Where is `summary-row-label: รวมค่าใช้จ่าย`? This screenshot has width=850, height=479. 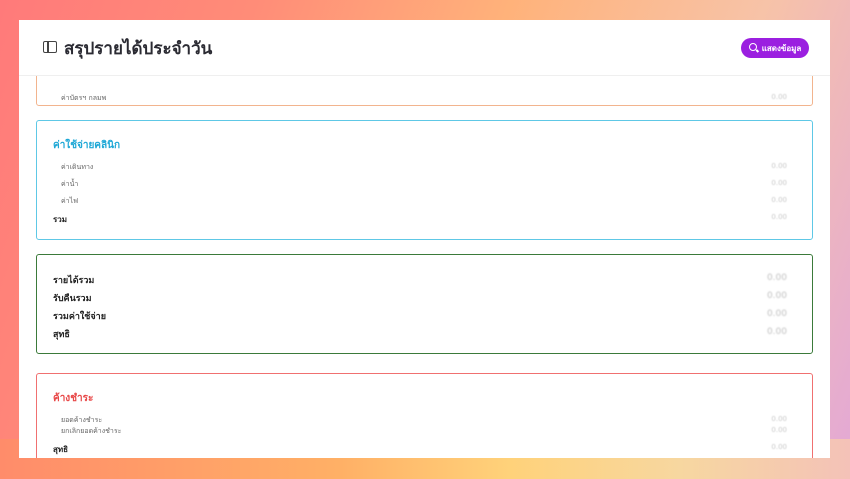
summary-row-label: รวมค่าใช้จ่าย is located at coordinates (79, 317).